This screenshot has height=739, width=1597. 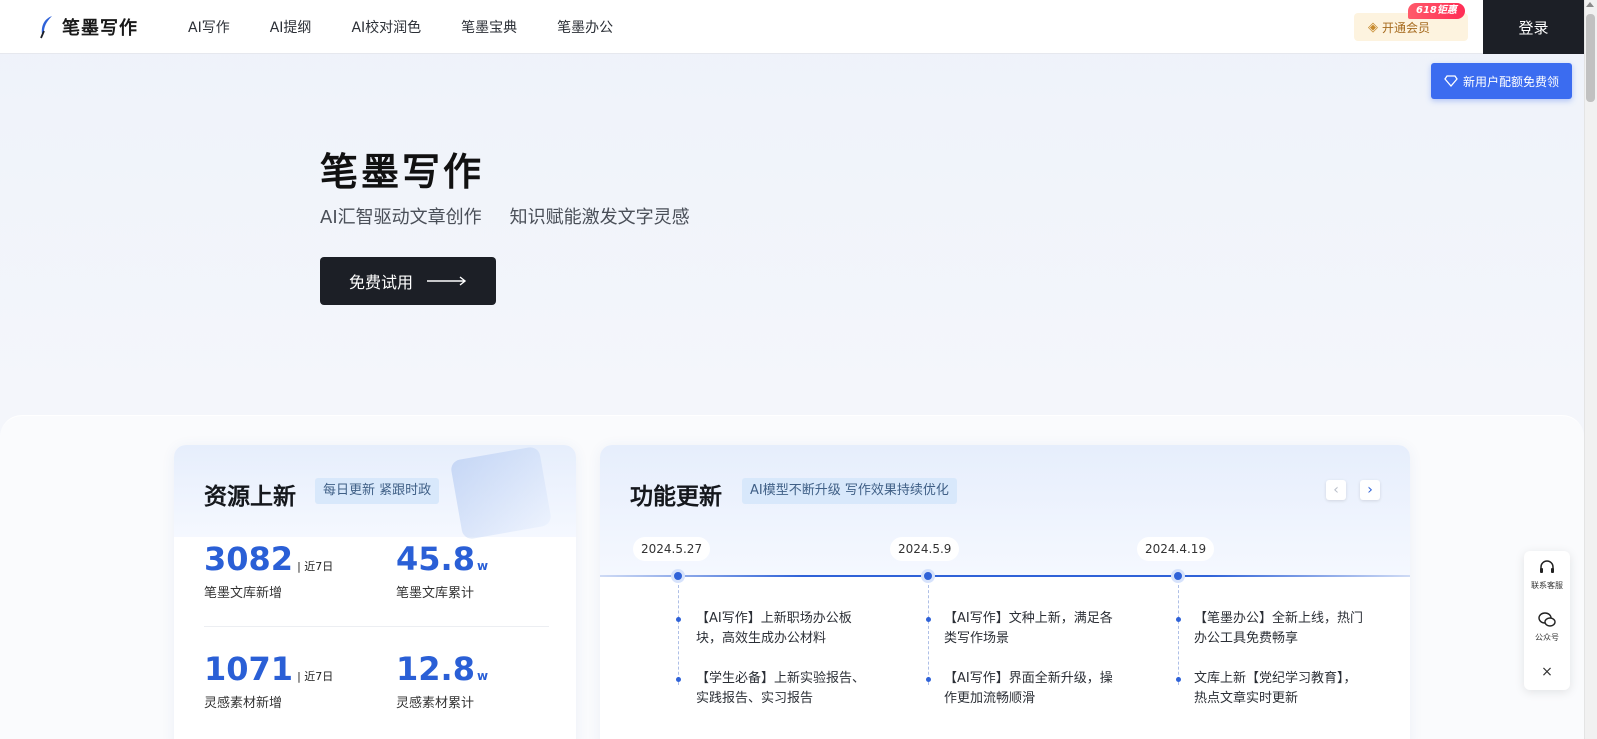 I want to click on scrollbar-thumb, so click(x=1590, y=58).